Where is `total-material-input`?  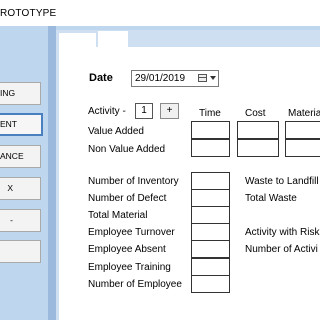 total-material-input is located at coordinates (210, 215).